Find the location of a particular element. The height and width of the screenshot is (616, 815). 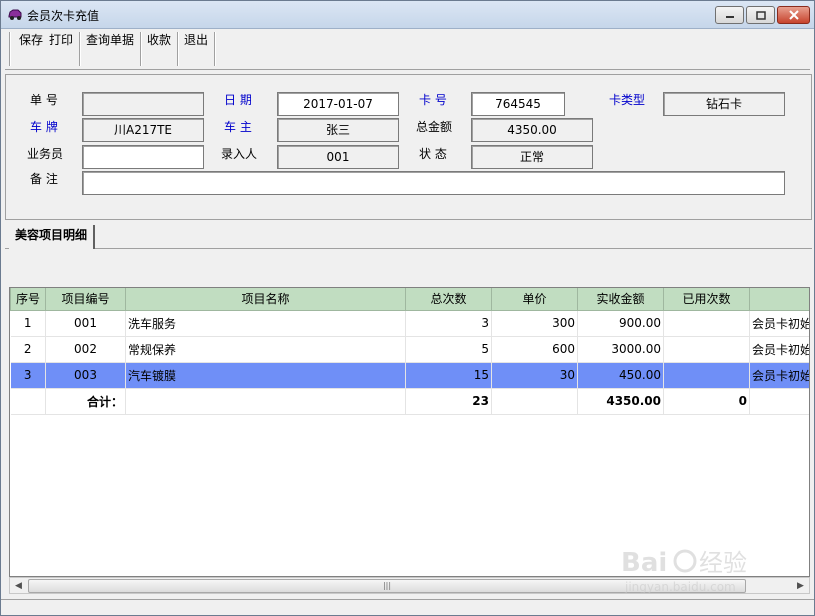

card-no-field: 764545 is located at coordinates (518, 104).